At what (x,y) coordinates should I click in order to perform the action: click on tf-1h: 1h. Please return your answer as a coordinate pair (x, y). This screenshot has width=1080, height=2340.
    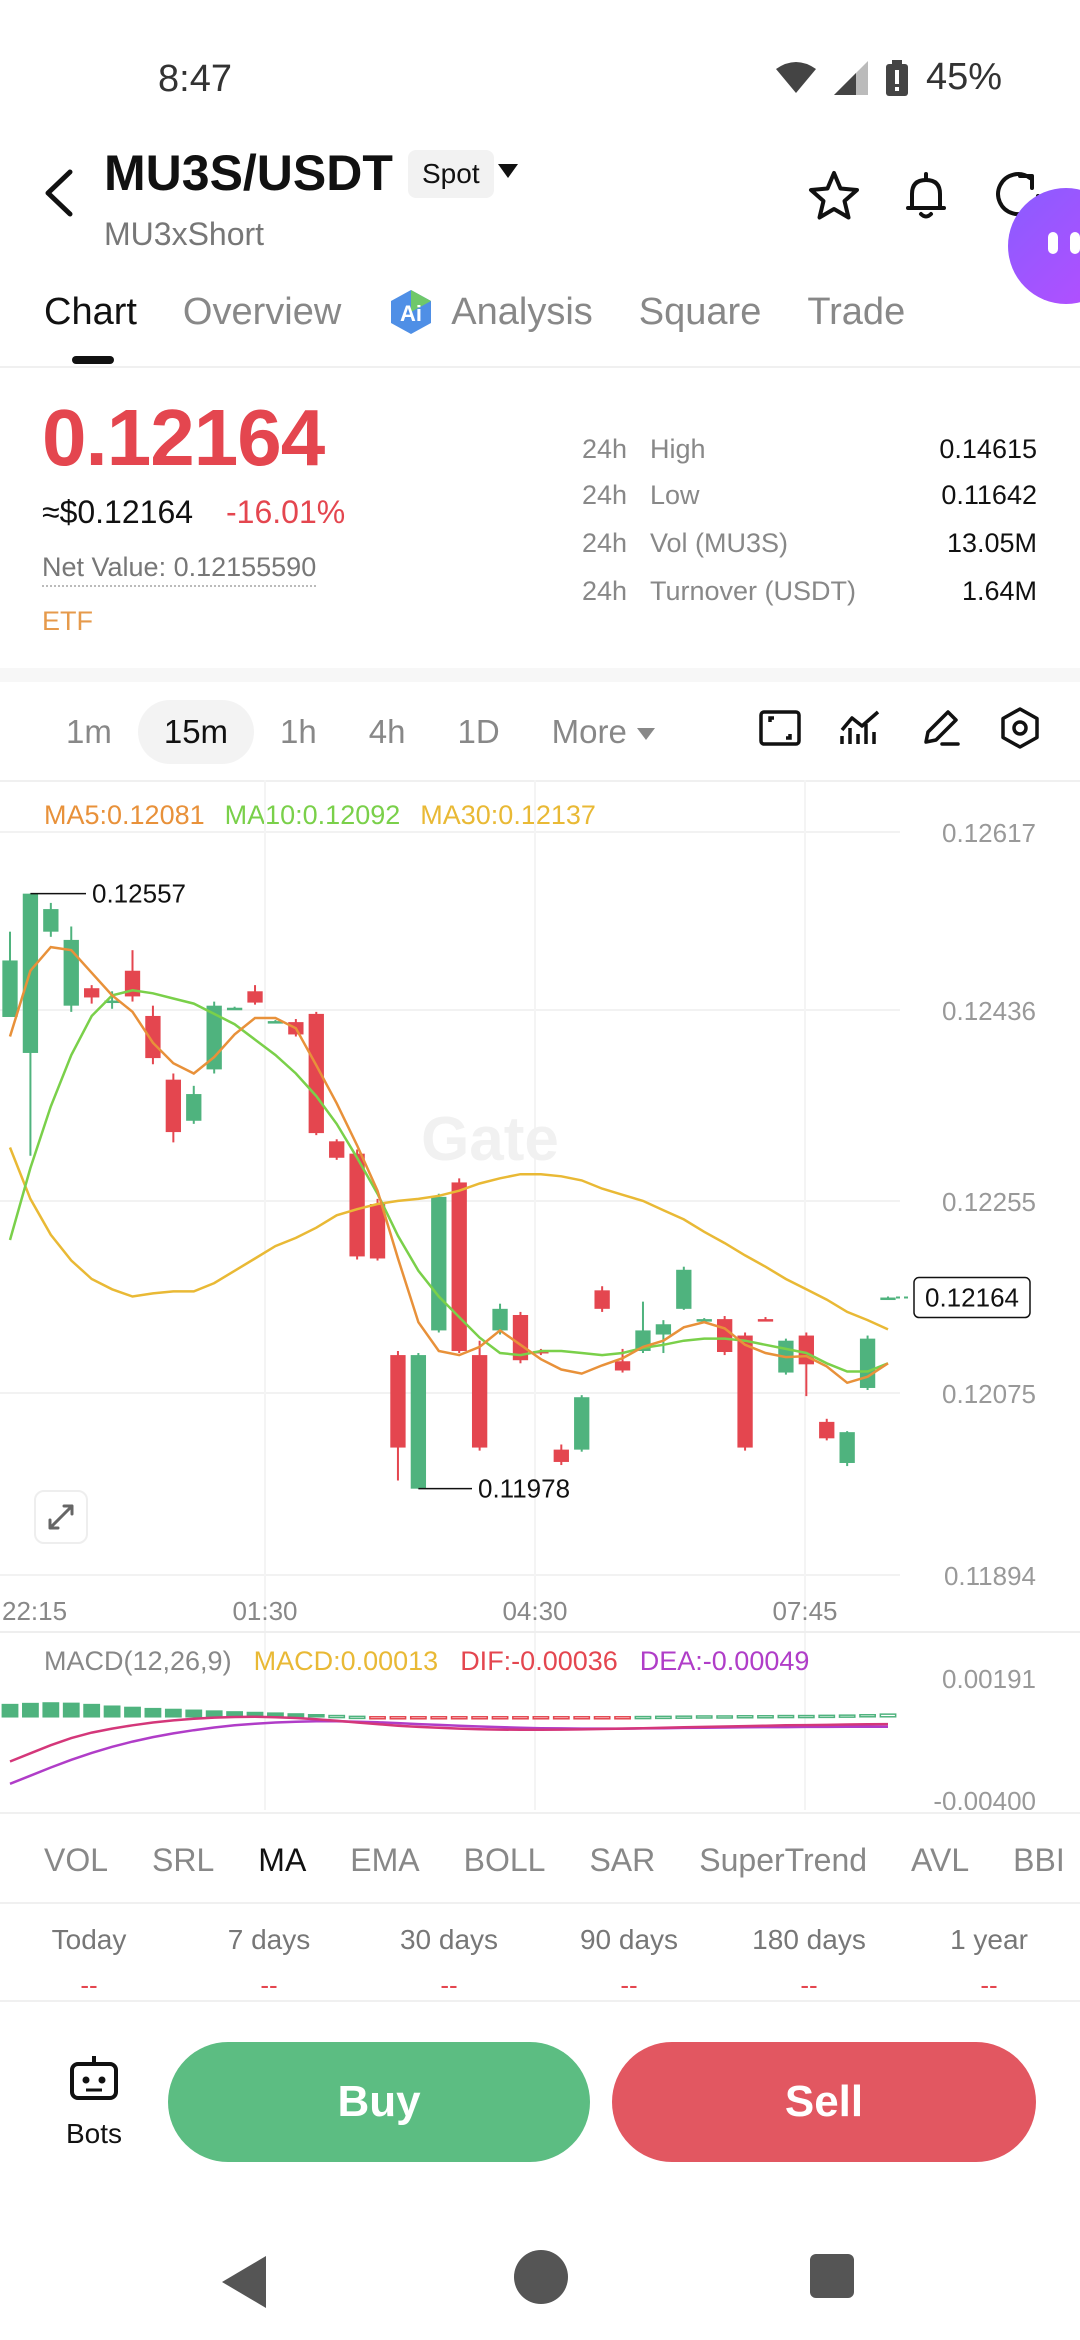
    Looking at the image, I should click on (298, 732).